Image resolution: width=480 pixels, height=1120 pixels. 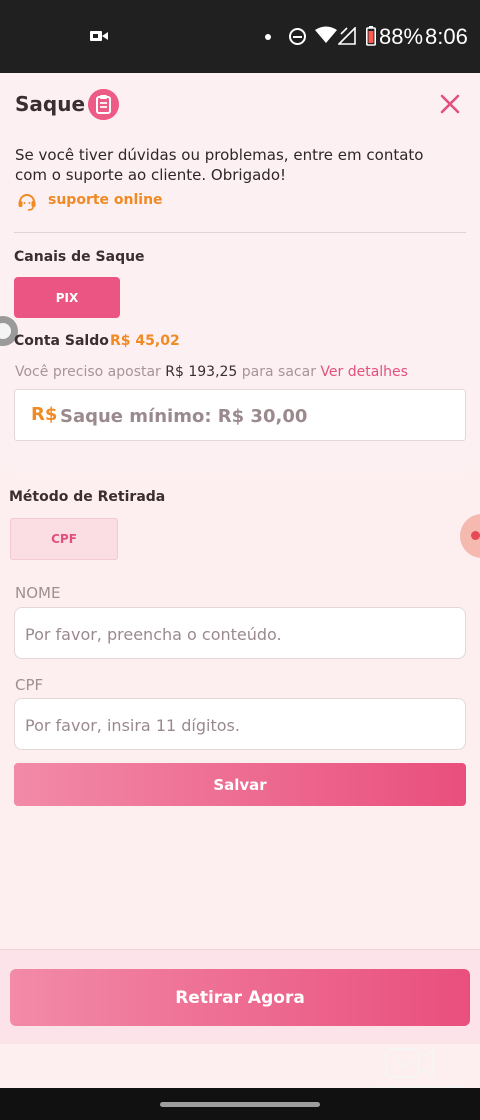 What do you see at coordinates (201, 372) in the screenshot?
I see `wager-amount: R$ 193,25` at bounding box center [201, 372].